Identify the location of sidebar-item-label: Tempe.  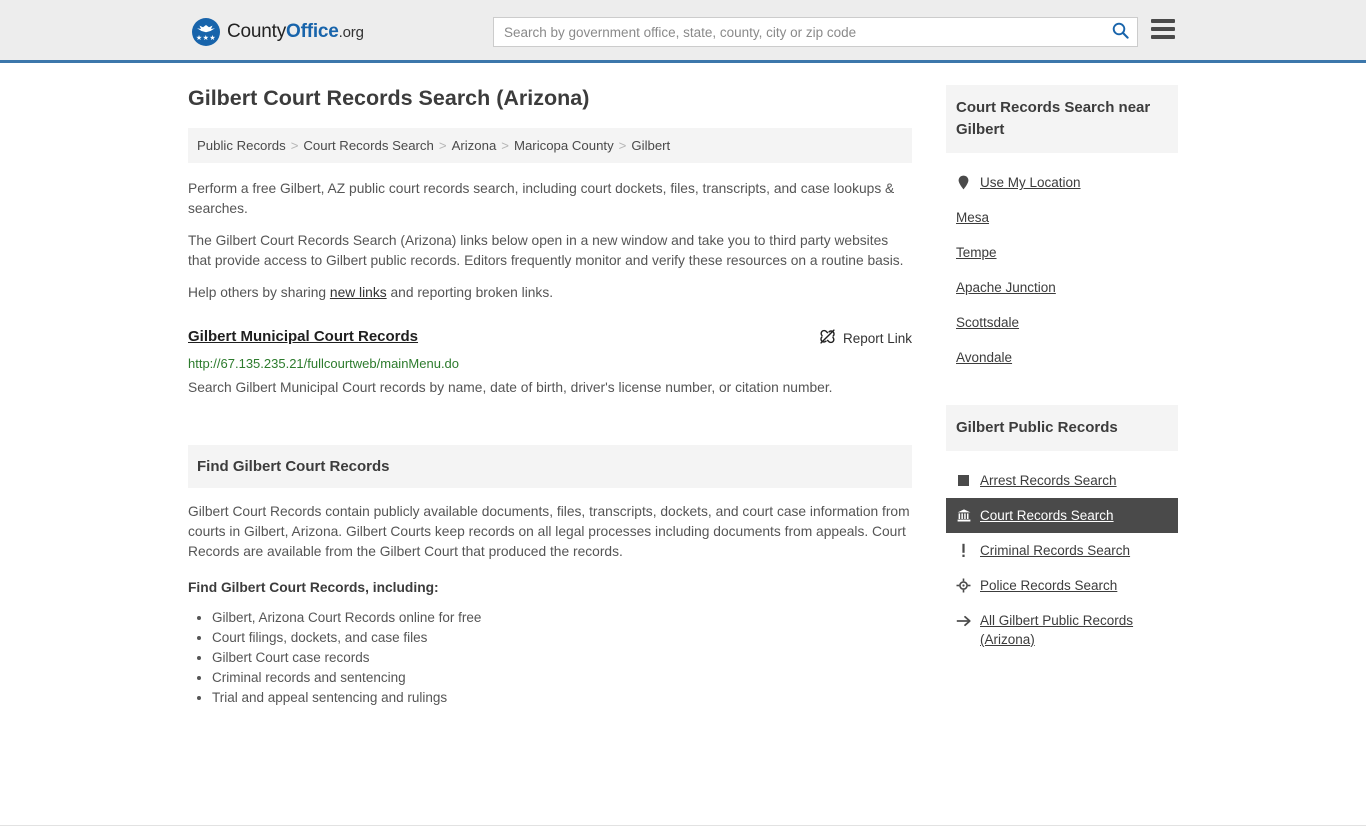
(976, 252).